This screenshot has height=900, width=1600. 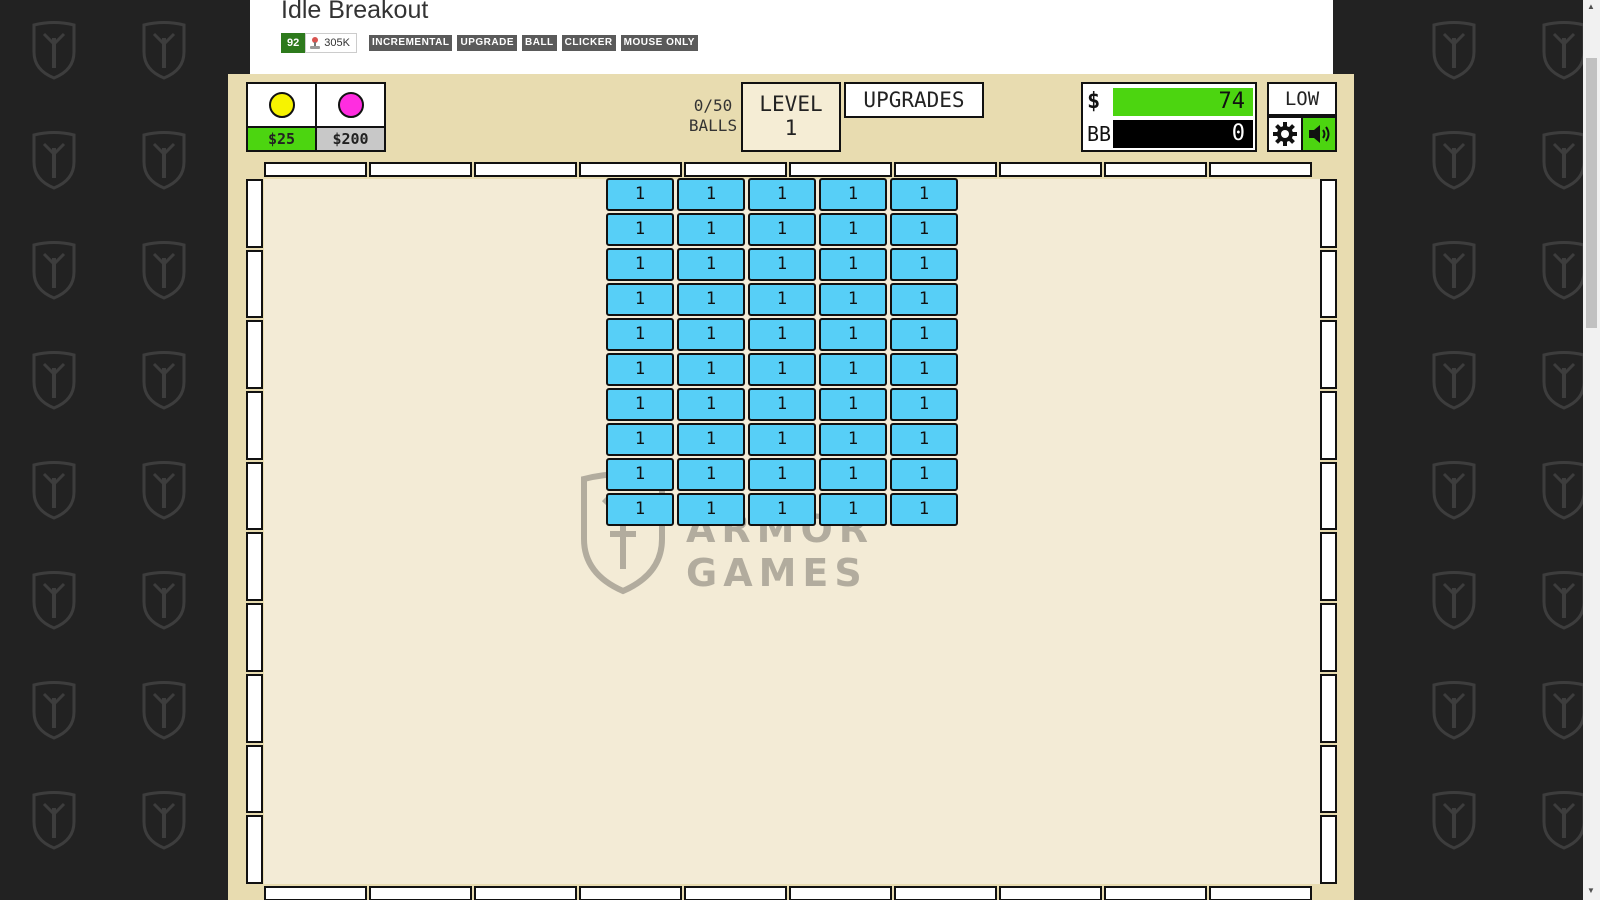 I want to click on settings-controls, so click(x=1302, y=134).